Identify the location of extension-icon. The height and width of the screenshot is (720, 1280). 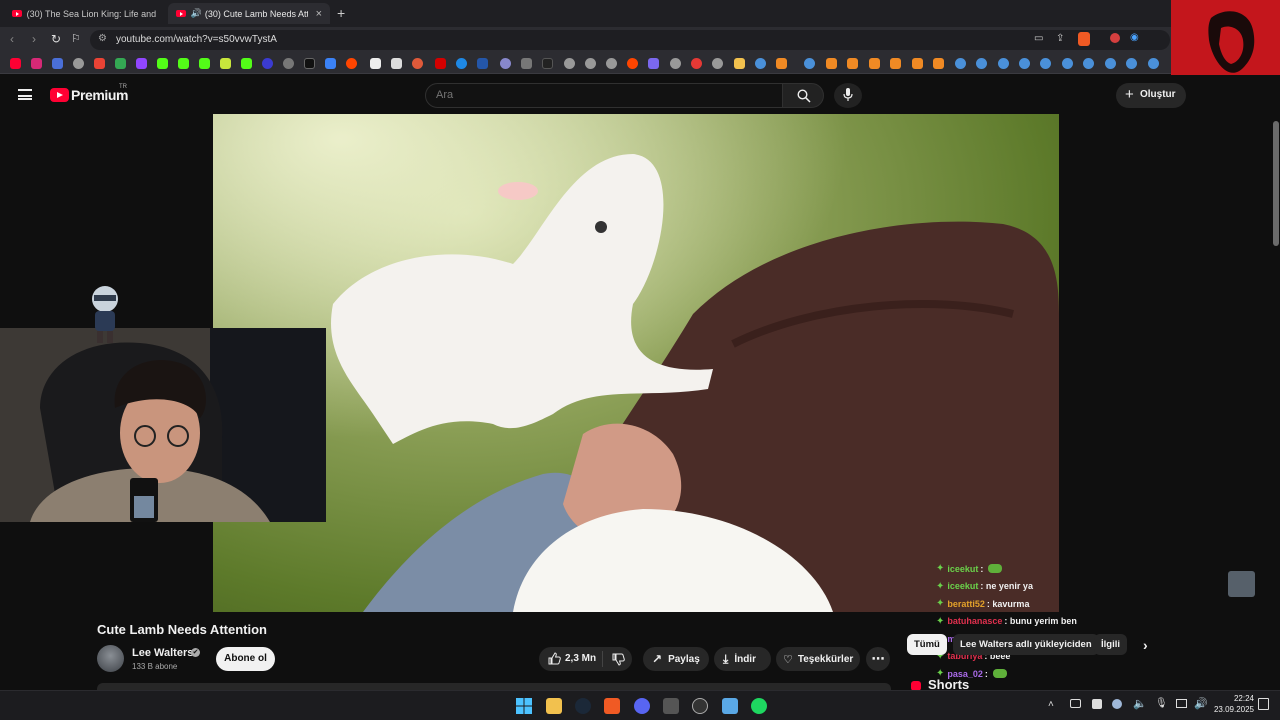
(1115, 38).